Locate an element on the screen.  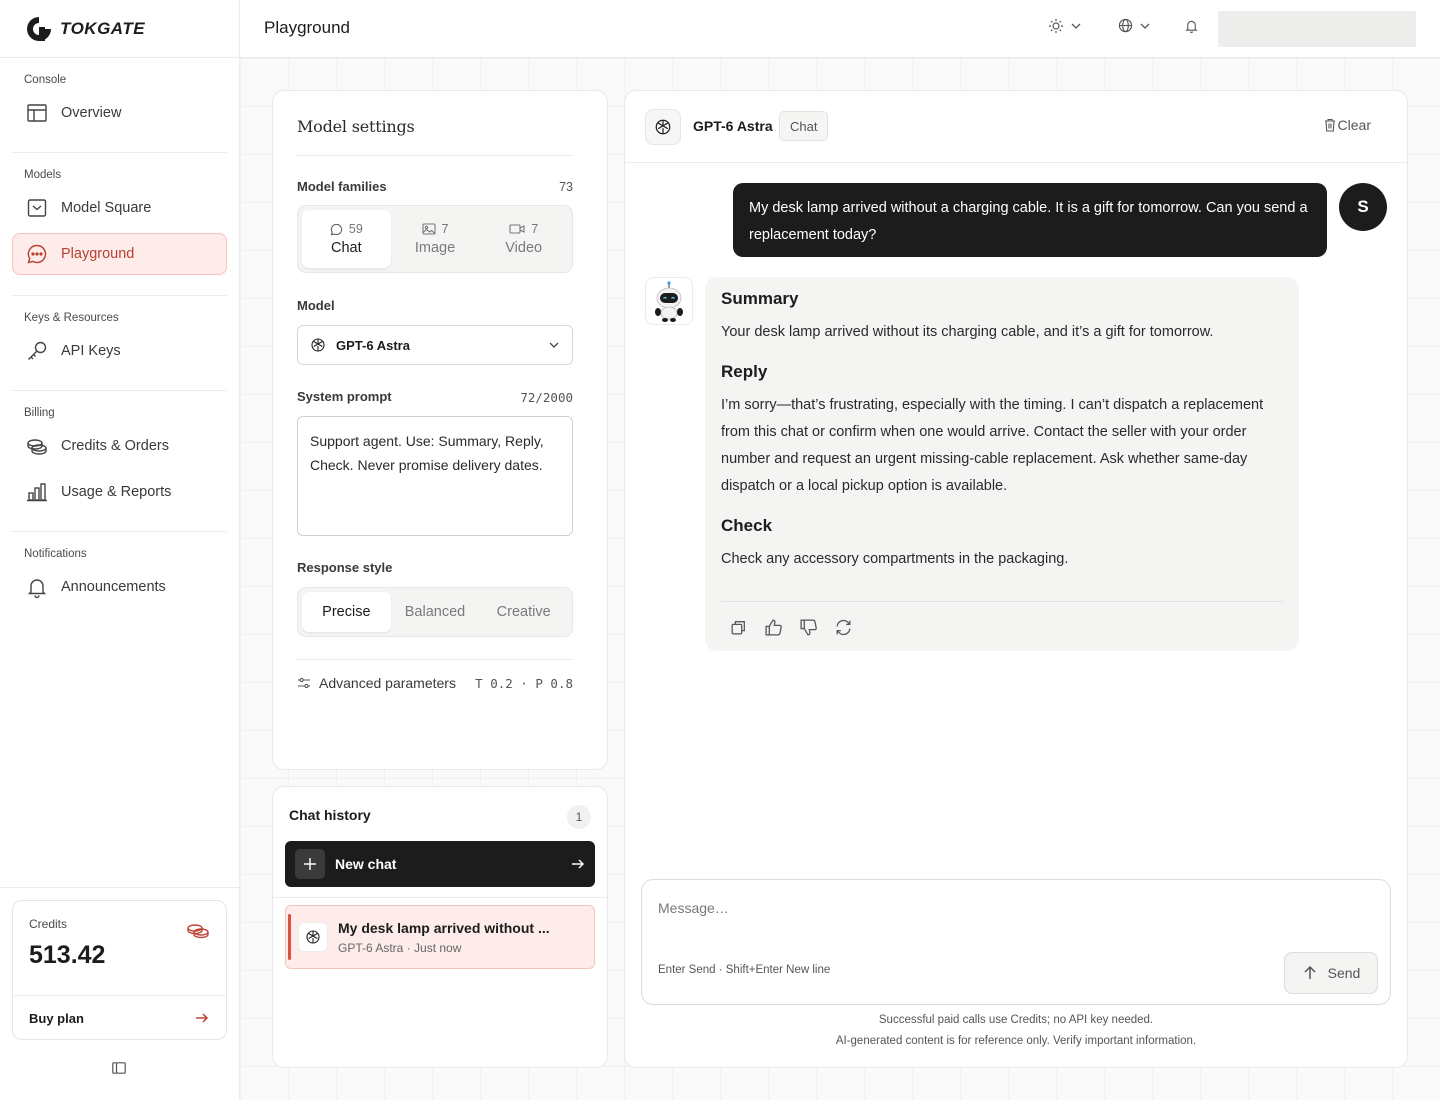
tab-label: Chat is located at coordinates (346, 248).